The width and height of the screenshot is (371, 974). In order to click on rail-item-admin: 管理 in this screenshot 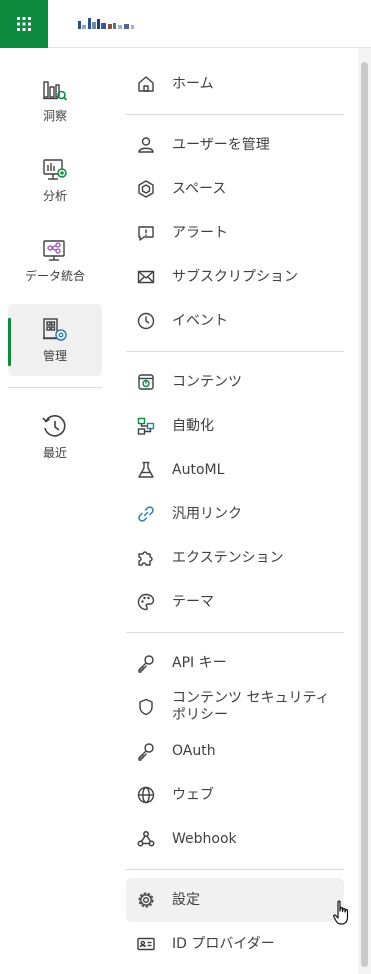, I will do `click(55, 340)`.